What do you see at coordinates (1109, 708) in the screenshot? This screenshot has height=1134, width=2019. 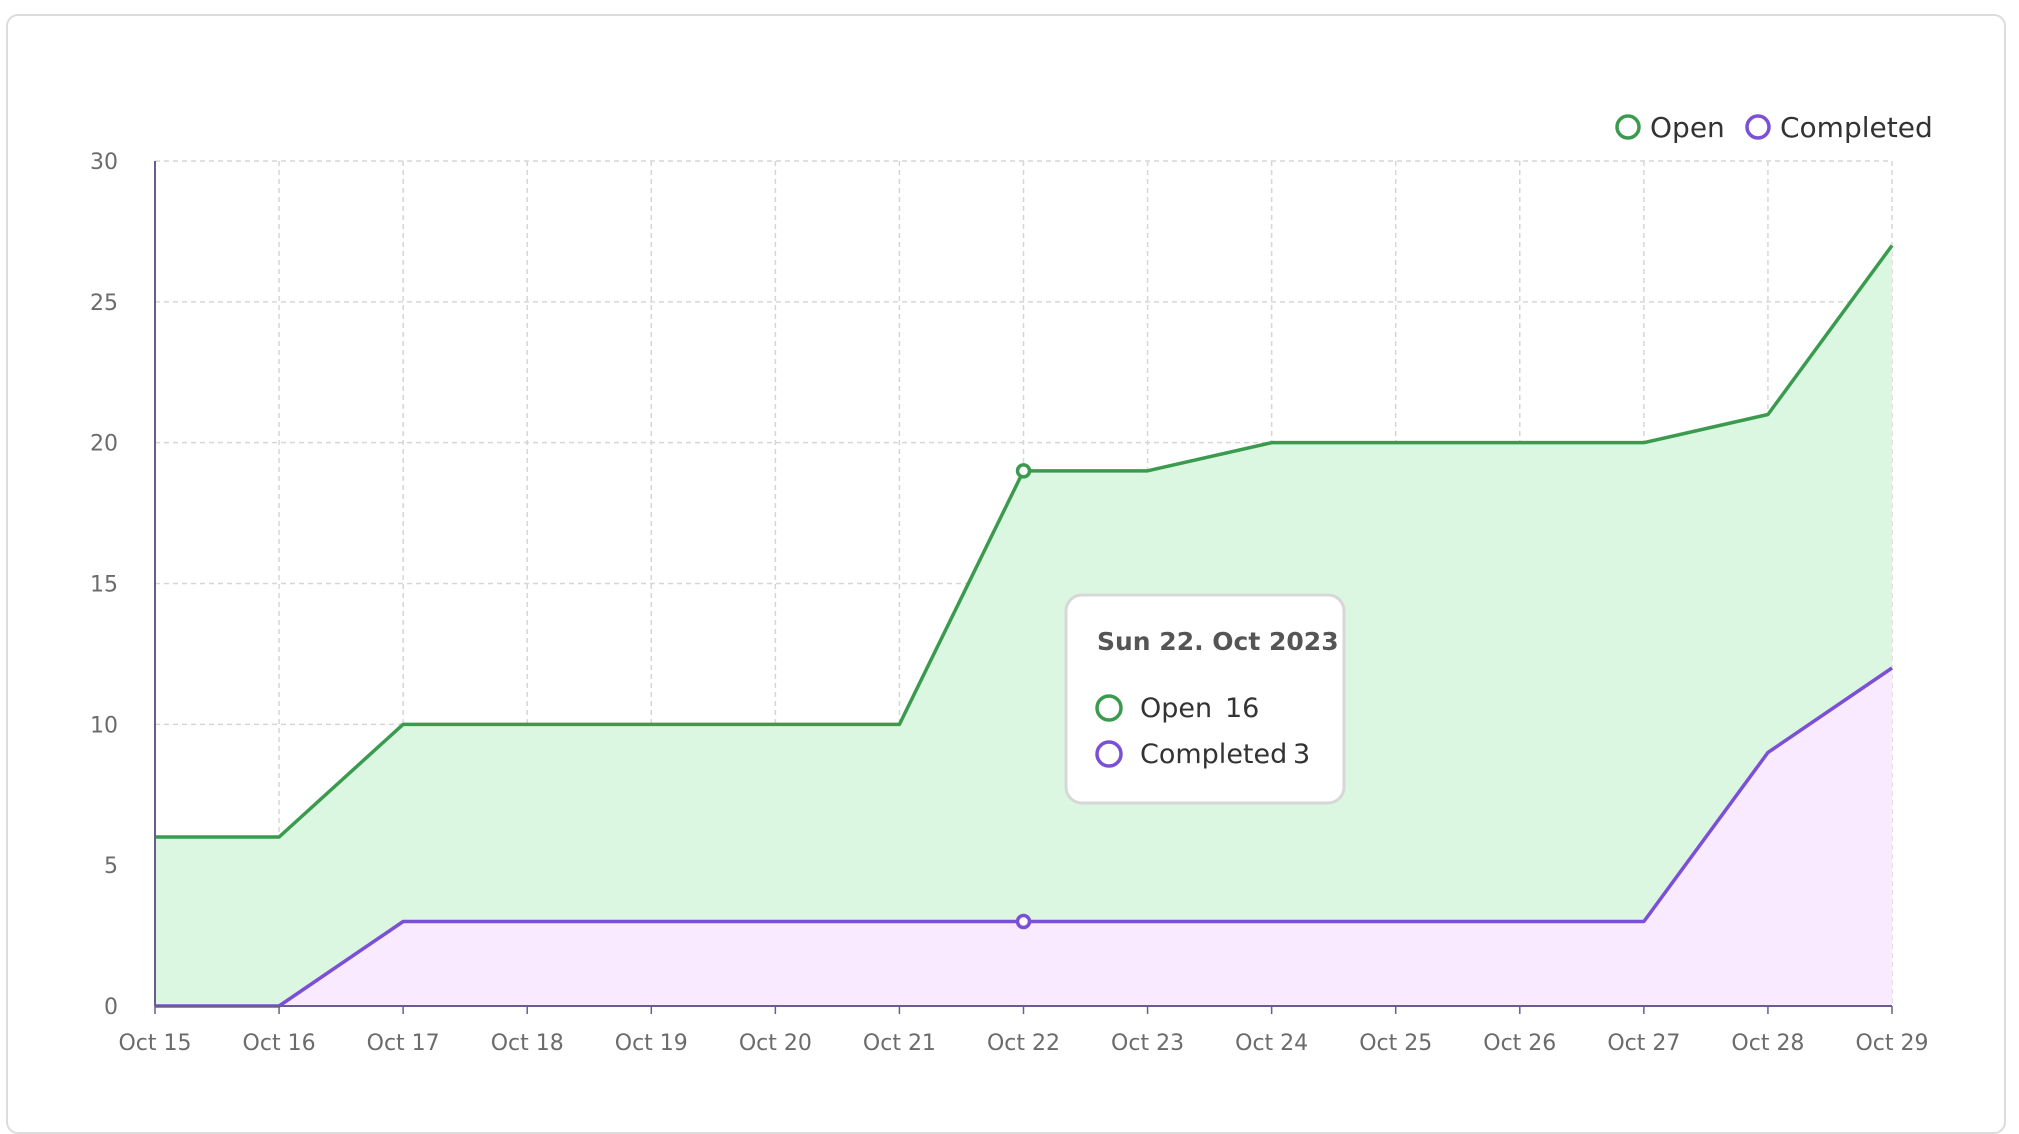 I see `tooltip-open-icon` at bounding box center [1109, 708].